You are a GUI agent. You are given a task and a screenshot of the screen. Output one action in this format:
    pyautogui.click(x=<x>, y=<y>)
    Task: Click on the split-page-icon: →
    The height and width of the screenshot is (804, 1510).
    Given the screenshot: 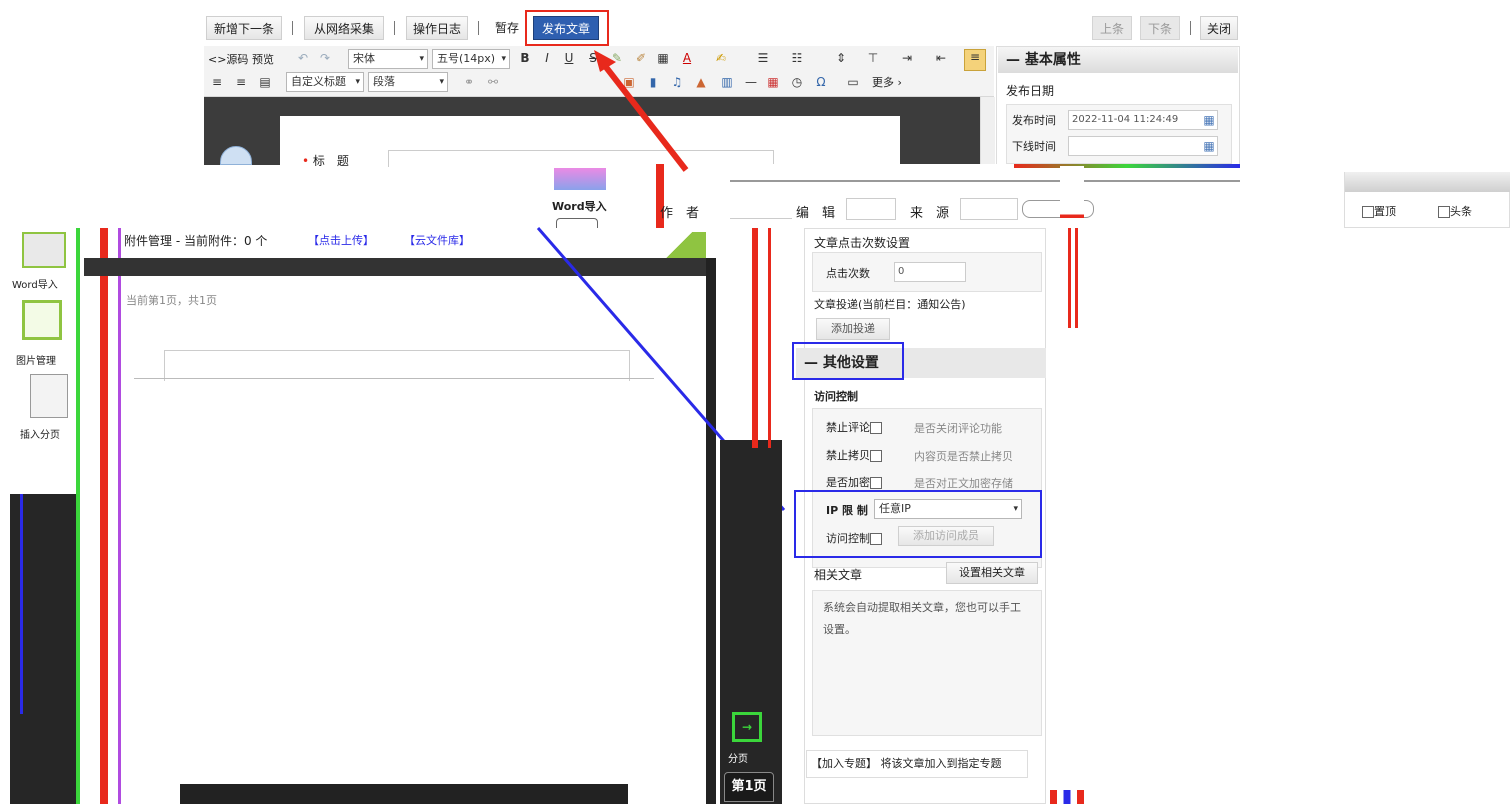 What is the action you would take?
    pyautogui.click(x=747, y=727)
    